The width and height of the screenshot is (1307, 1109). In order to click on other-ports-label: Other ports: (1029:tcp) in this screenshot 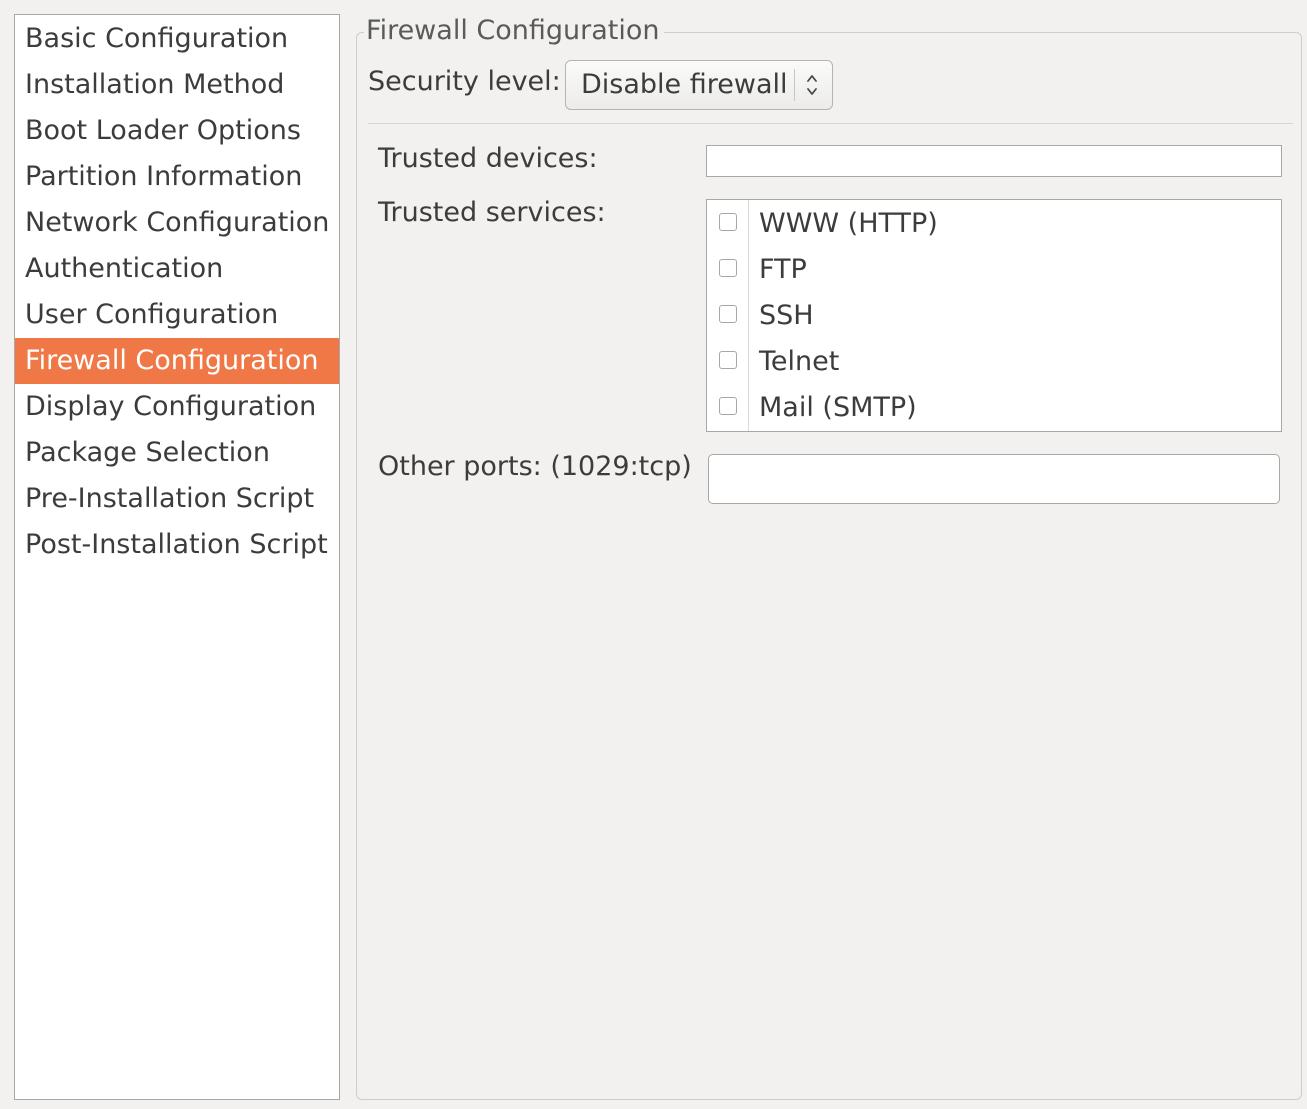, I will do `click(535, 466)`.